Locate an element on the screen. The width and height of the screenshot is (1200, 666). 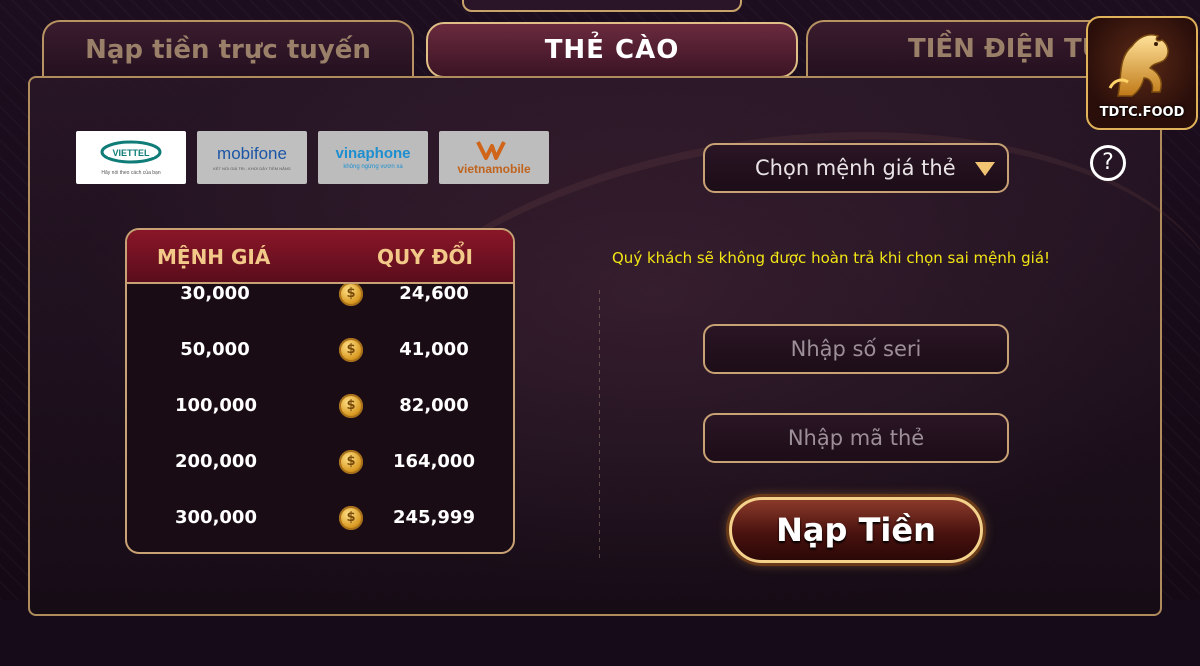
table-row: 300,000 $ 245,999 is located at coordinates (320, 519).